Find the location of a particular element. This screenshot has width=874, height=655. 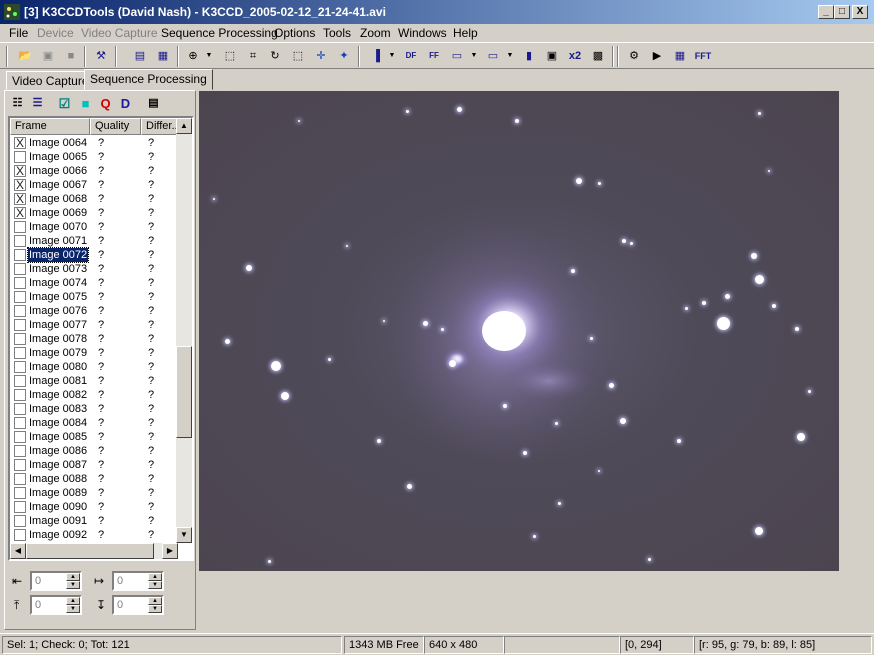

list-item: X Image 0069?? is located at coordinates (94, 213).